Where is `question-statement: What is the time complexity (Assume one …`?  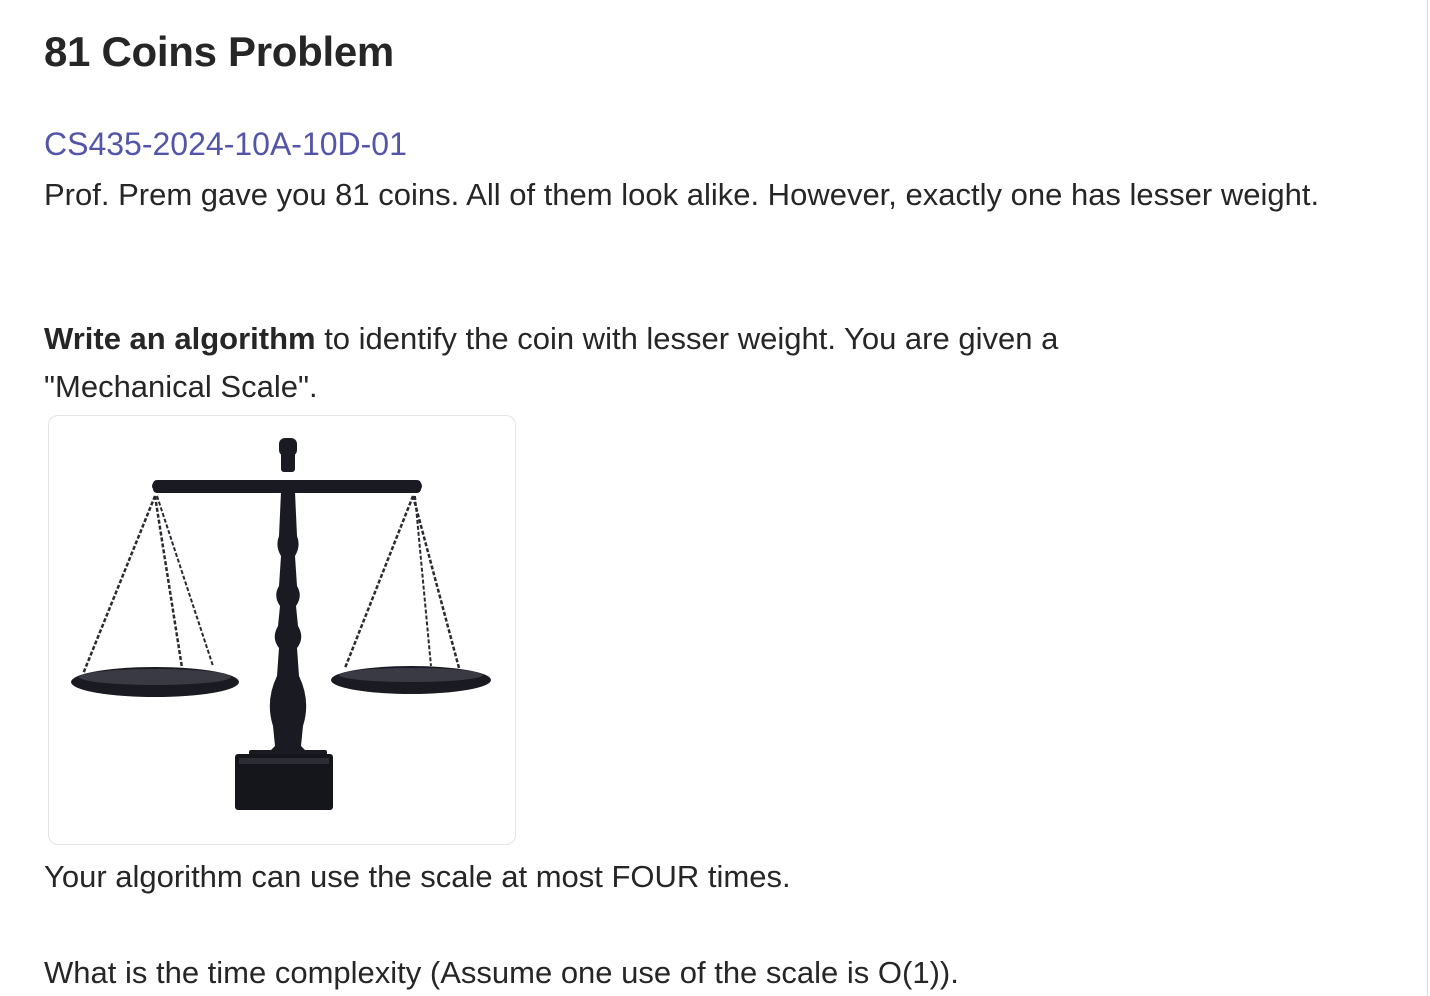
question-statement: What is the time complexity (Assume one … is located at coordinates (501, 972).